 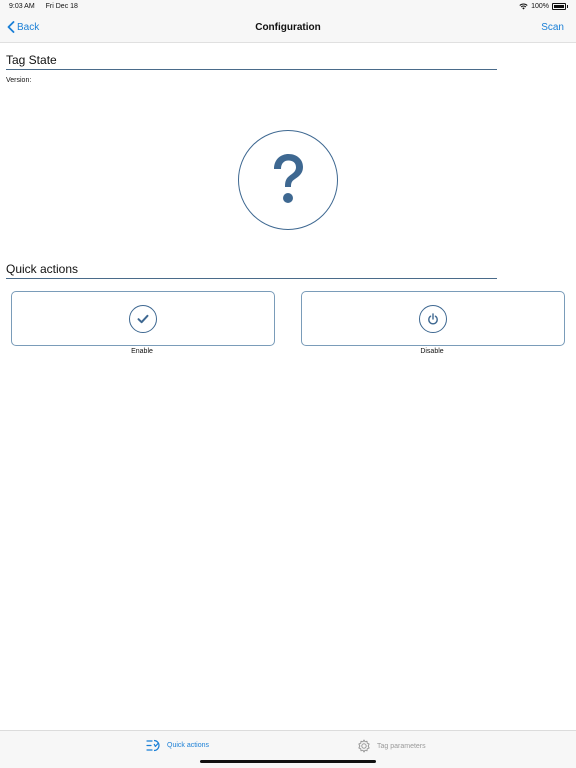 I want to click on enable-button, so click(x=143, y=318).